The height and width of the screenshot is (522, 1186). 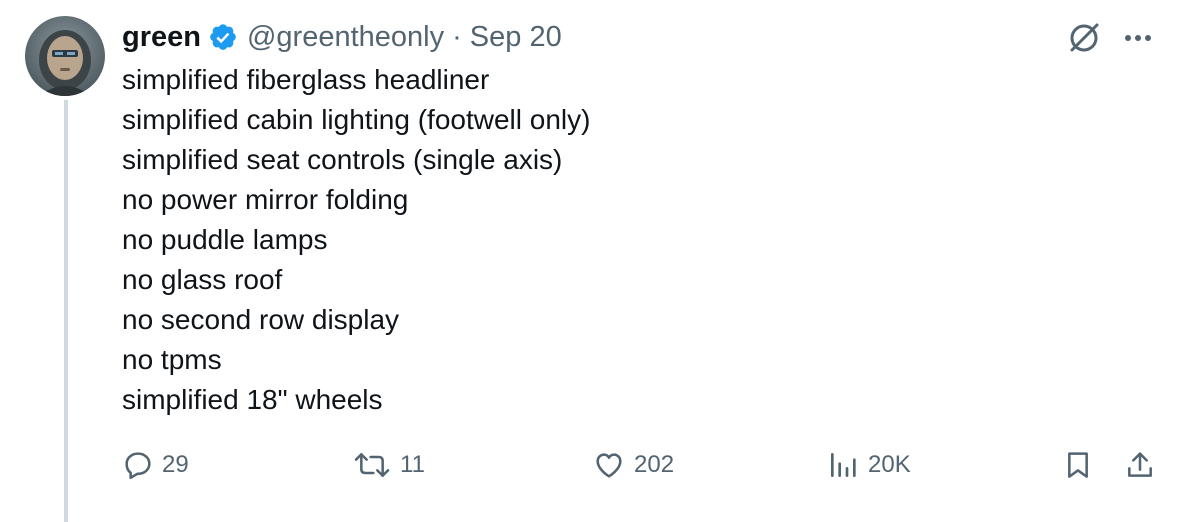 I want to click on views-count: 20K, so click(x=889, y=464).